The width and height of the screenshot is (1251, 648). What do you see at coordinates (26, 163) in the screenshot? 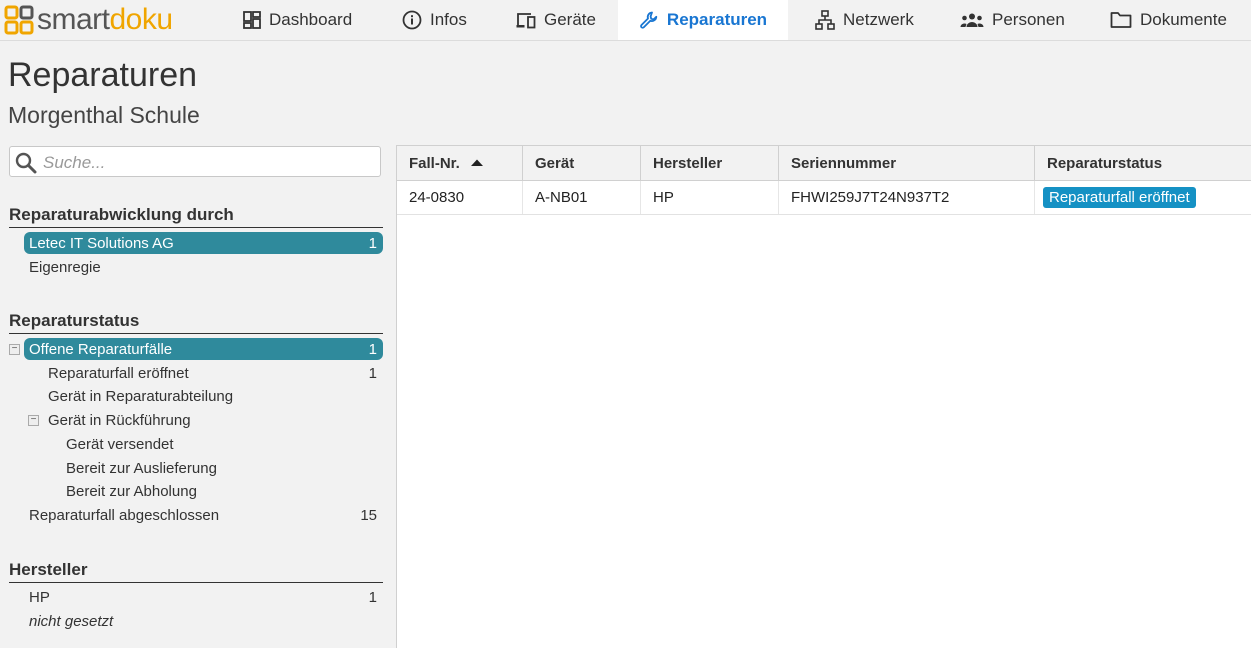
I see `search-icon` at bounding box center [26, 163].